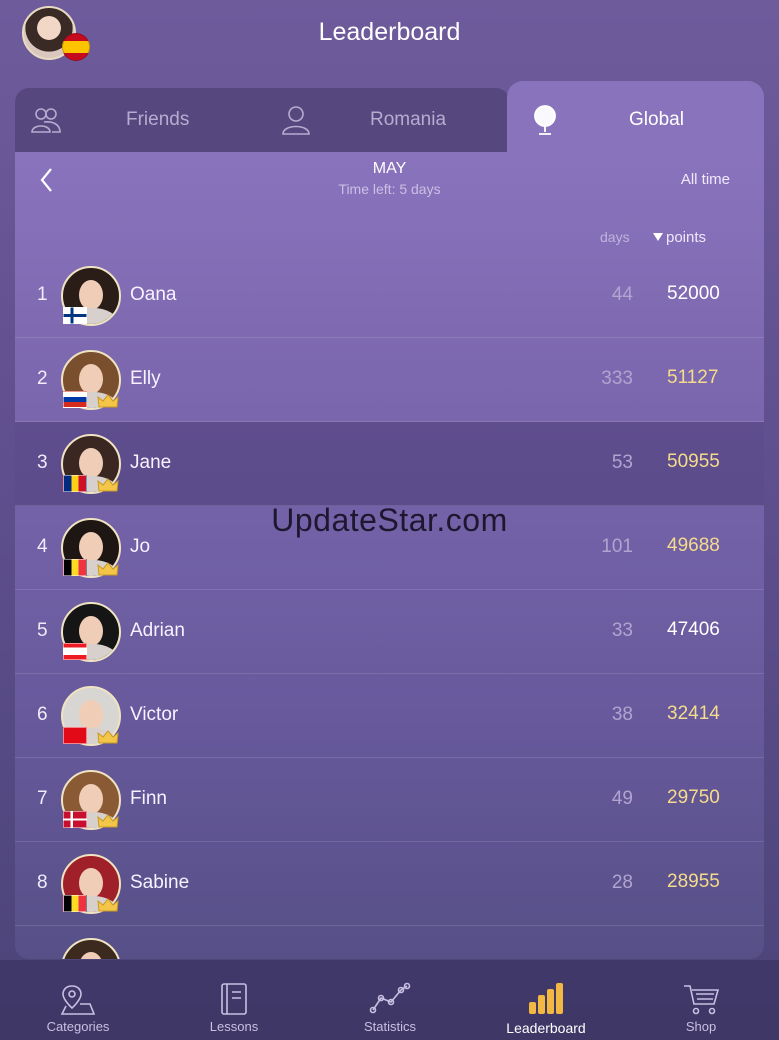 Image resolution: width=779 pixels, height=1040 pixels. Describe the element at coordinates (622, 882) in the screenshot. I see `user-days: 28` at that location.